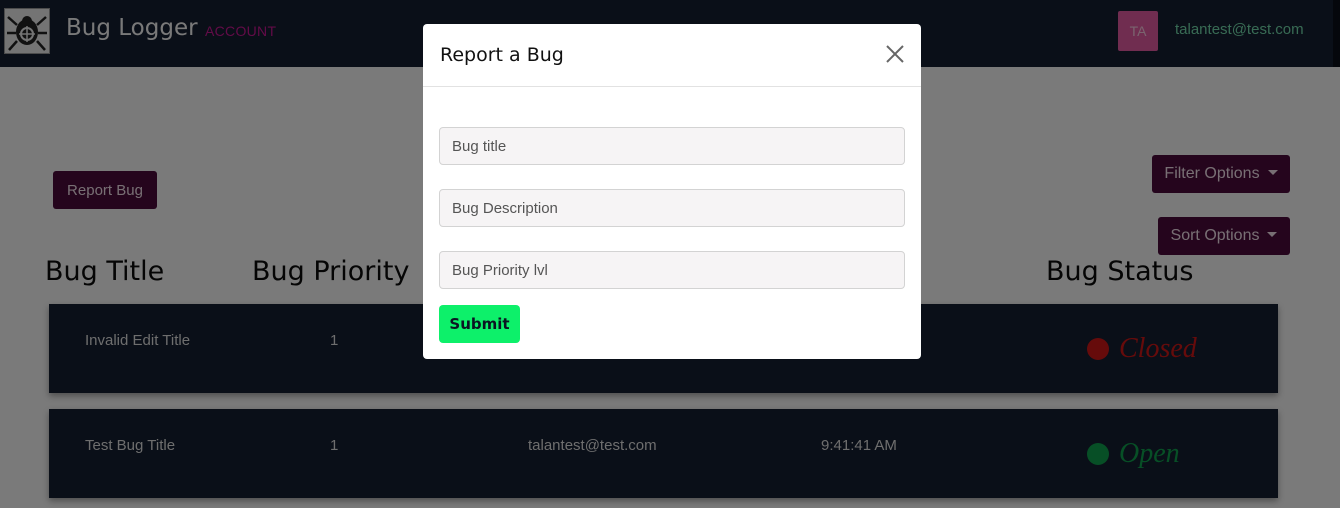  What do you see at coordinates (479, 324) in the screenshot?
I see `submit-button: Submit` at bounding box center [479, 324].